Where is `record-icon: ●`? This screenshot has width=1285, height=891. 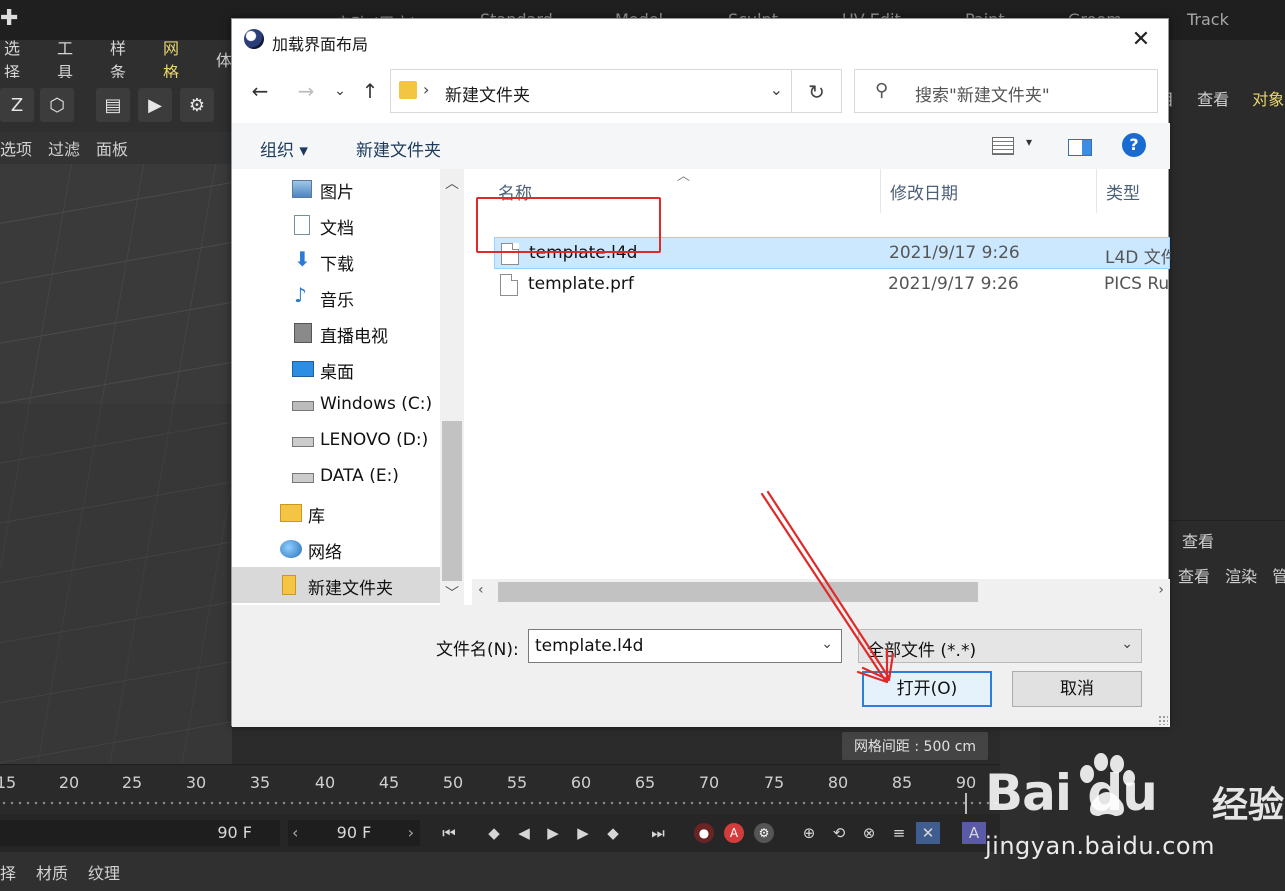
record-icon: ● is located at coordinates (704, 833).